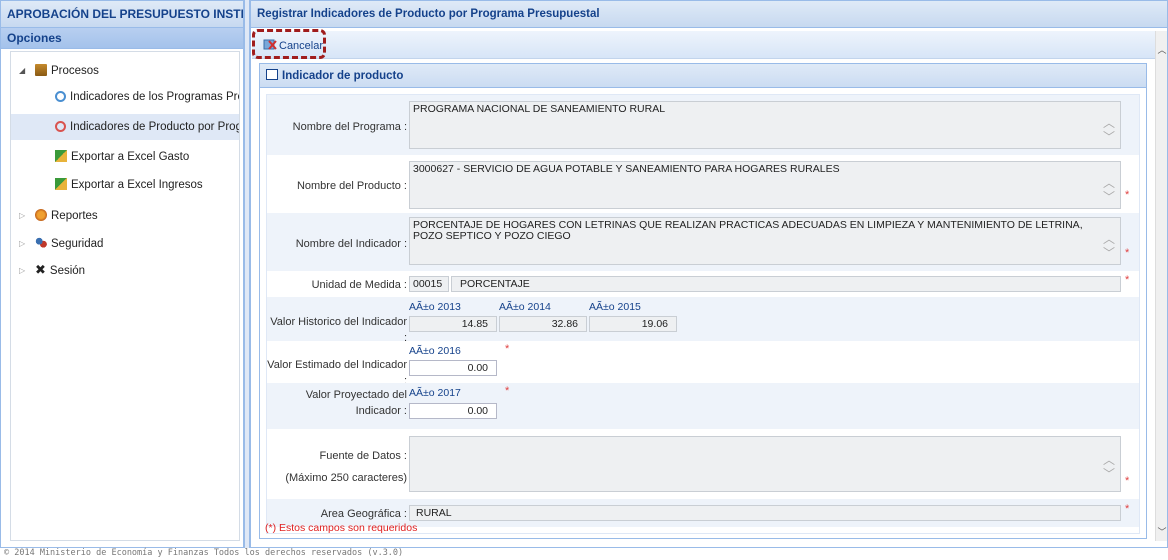  I want to click on tree-item-exportar-ingresos: Exportar a Excel Ingresos, so click(125, 185).